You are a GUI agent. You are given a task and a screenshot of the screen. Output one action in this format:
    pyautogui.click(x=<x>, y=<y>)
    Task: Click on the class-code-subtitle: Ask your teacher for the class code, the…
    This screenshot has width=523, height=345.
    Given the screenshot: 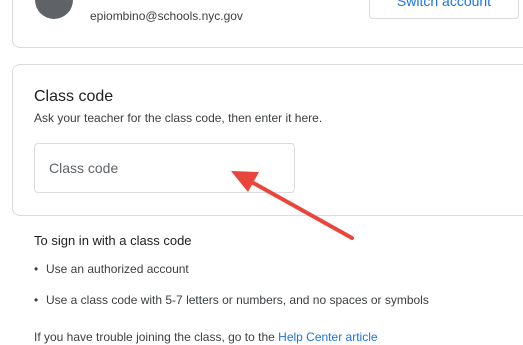 What is the action you would take?
    pyautogui.click(x=178, y=118)
    